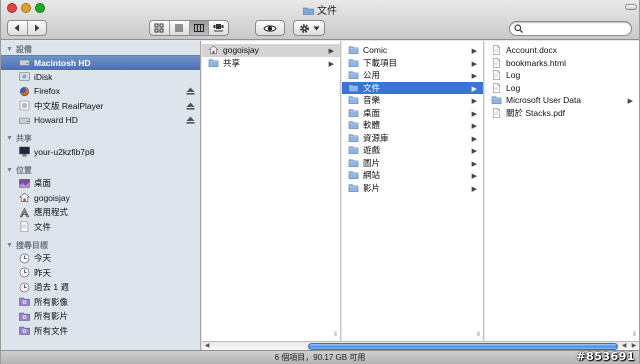 The height and width of the screenshot is (364, 640). I want to click on column-item: 下載項目 ▶, so click(412, 63).